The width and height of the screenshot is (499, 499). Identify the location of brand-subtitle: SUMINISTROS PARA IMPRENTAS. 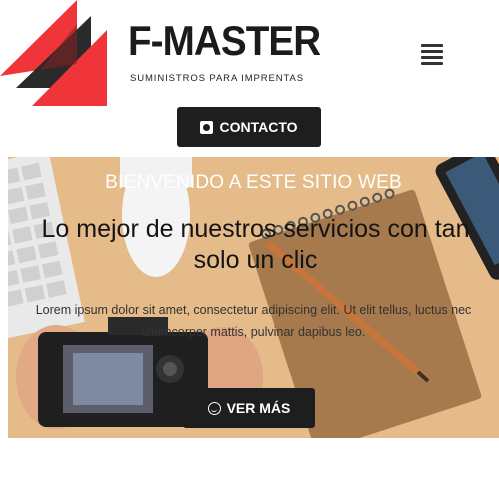
(217, 78).